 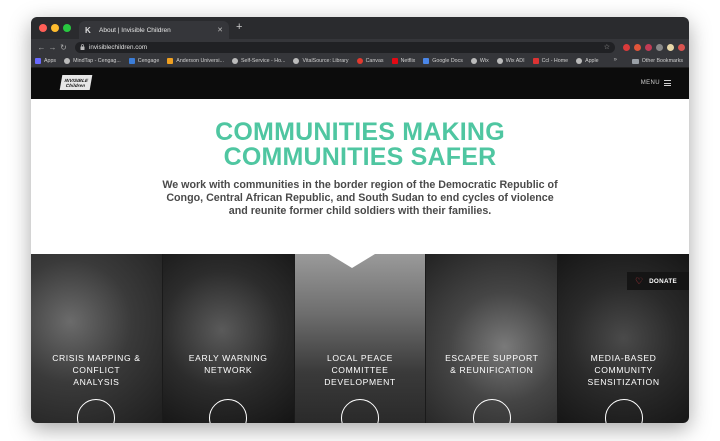 I want to click on other-bookmarks: Other Bookmarks, so click(x=657, y=61).